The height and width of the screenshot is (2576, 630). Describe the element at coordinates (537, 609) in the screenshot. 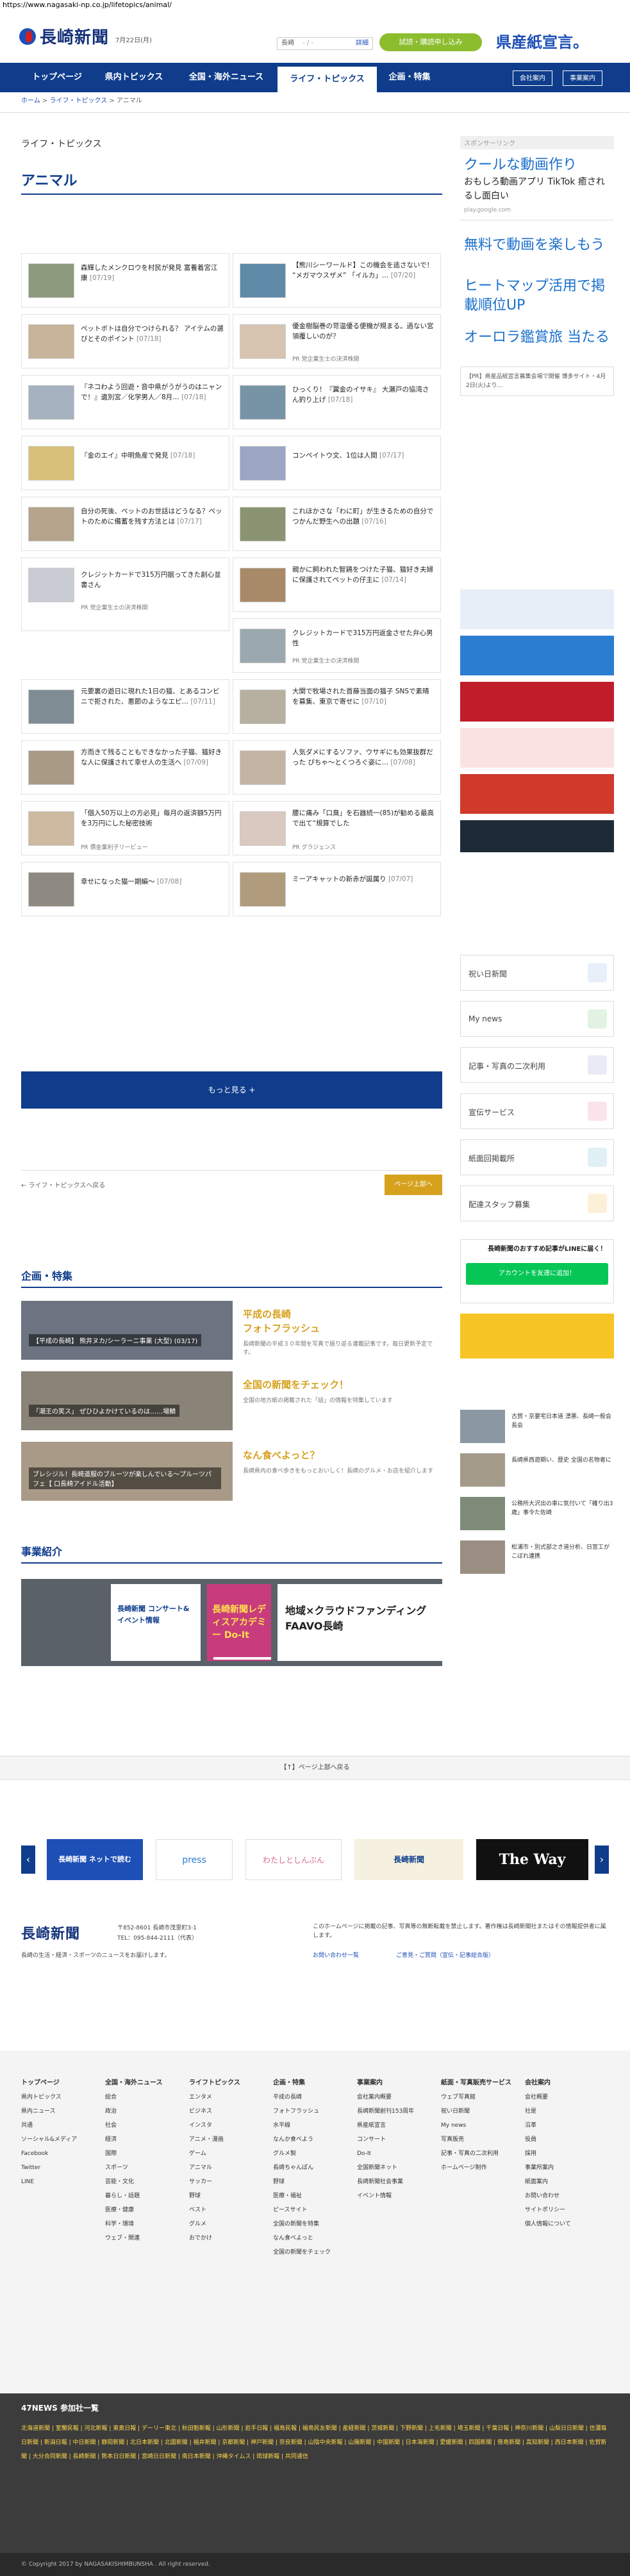

I see `banner-conan-icon` at that location.